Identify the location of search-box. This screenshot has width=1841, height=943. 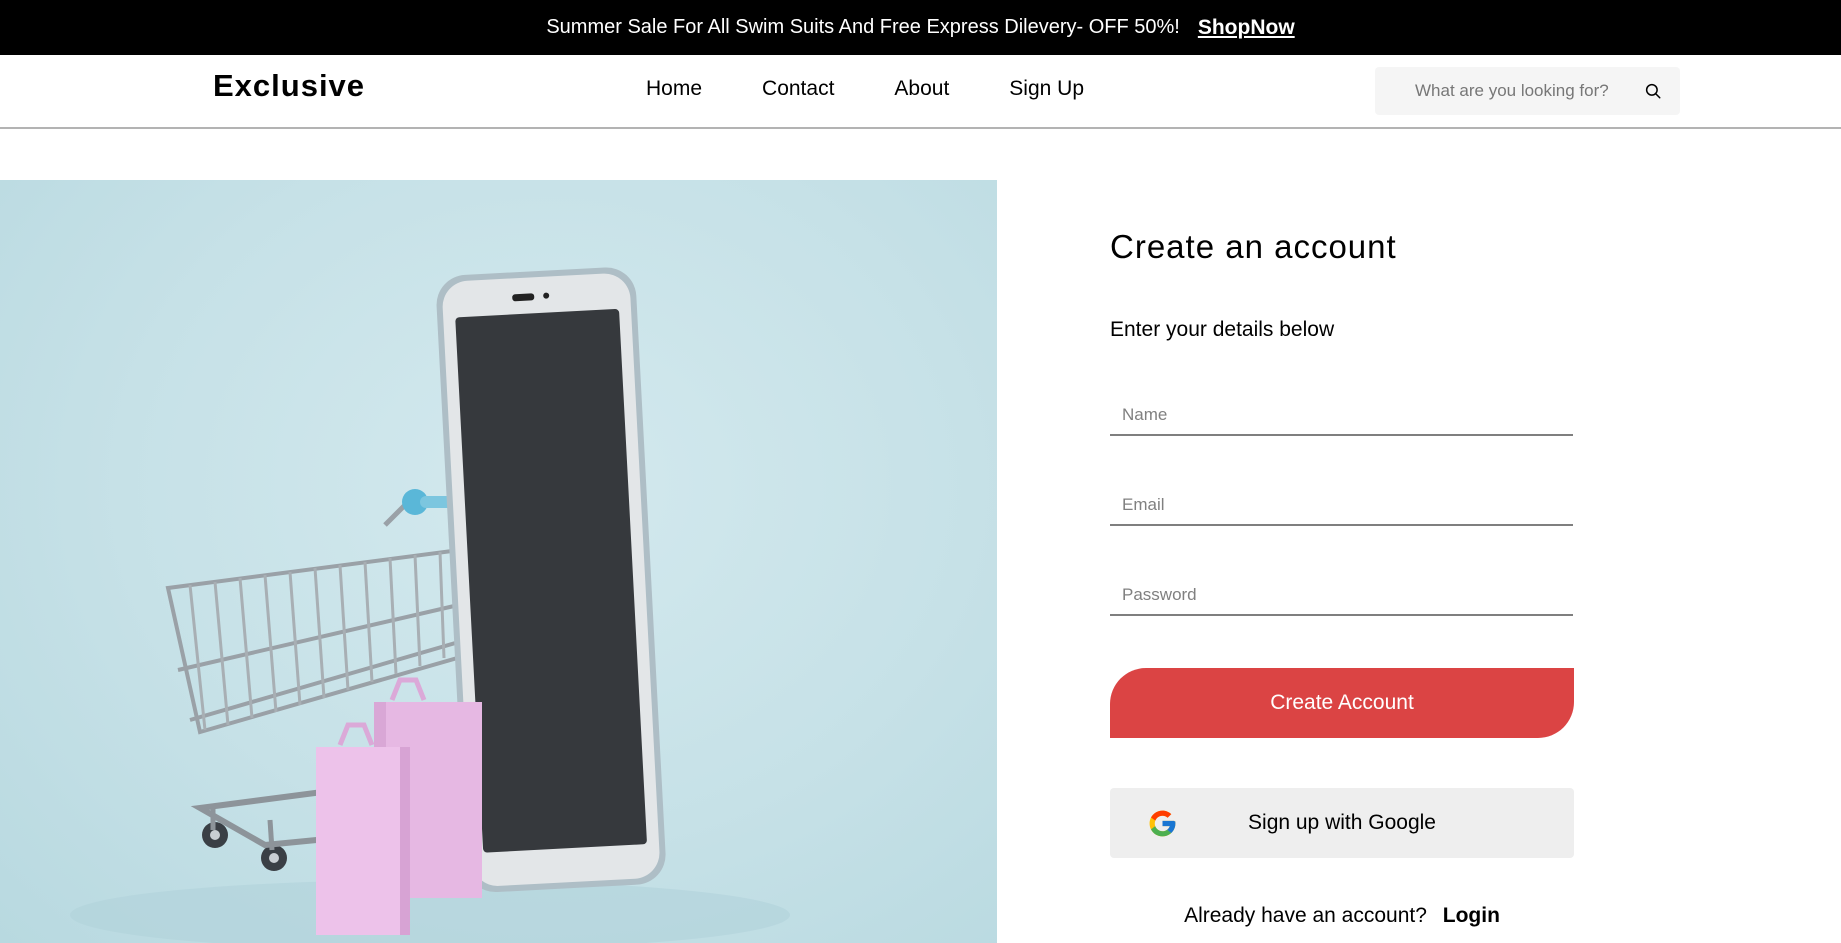
(1527, 91).